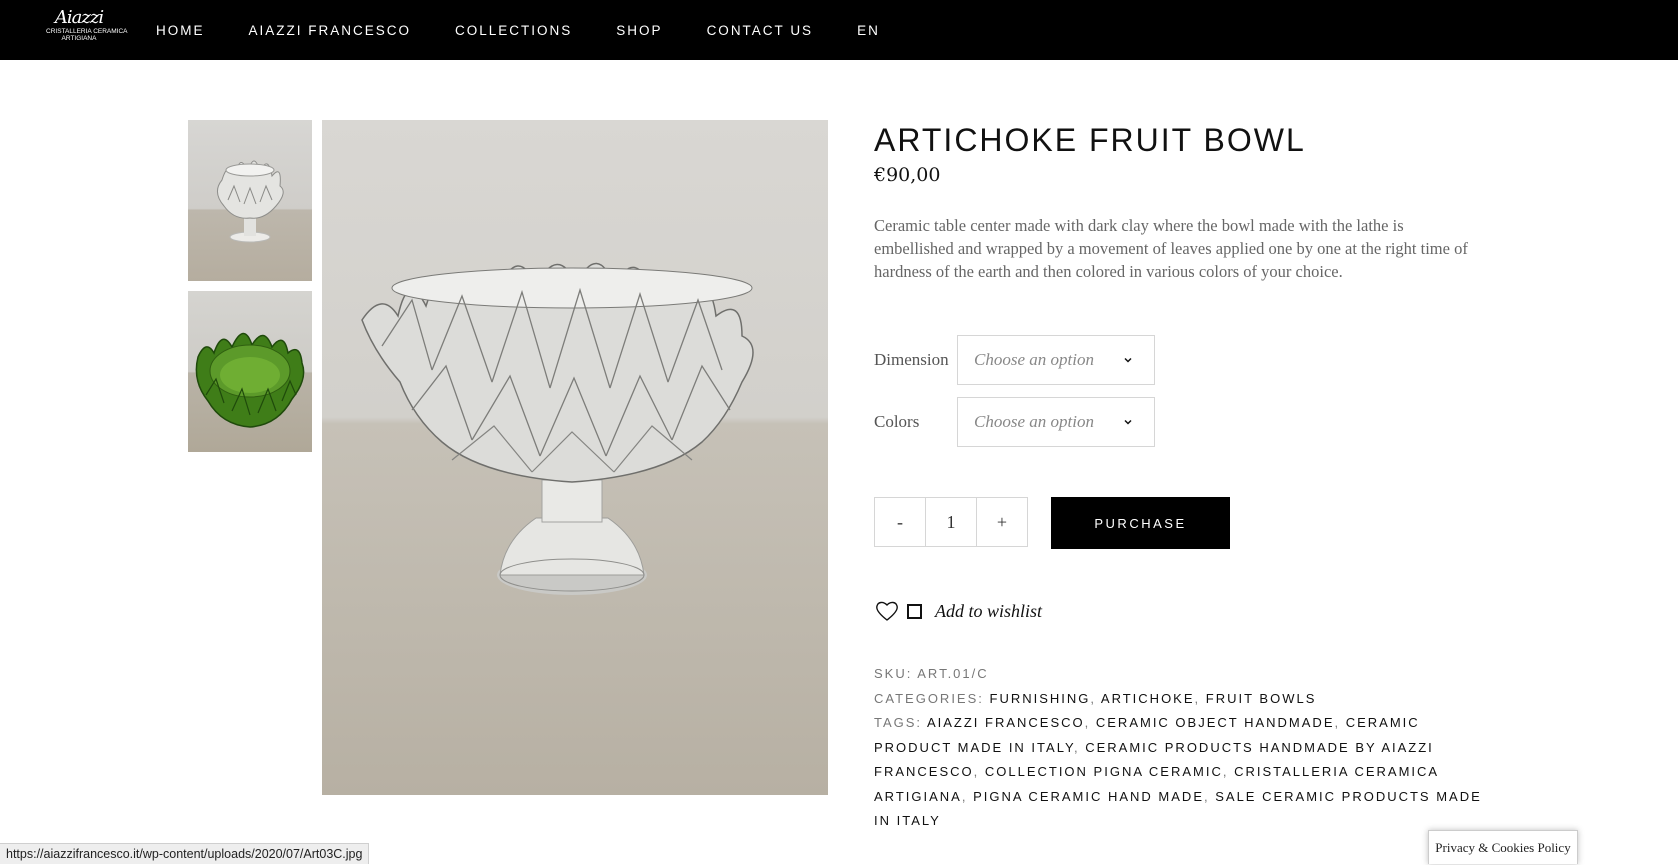 Image resolution: width=1678 pixels, height=865 pixels. I want to click on quantity-decrease-button: -, so click(900, 522).